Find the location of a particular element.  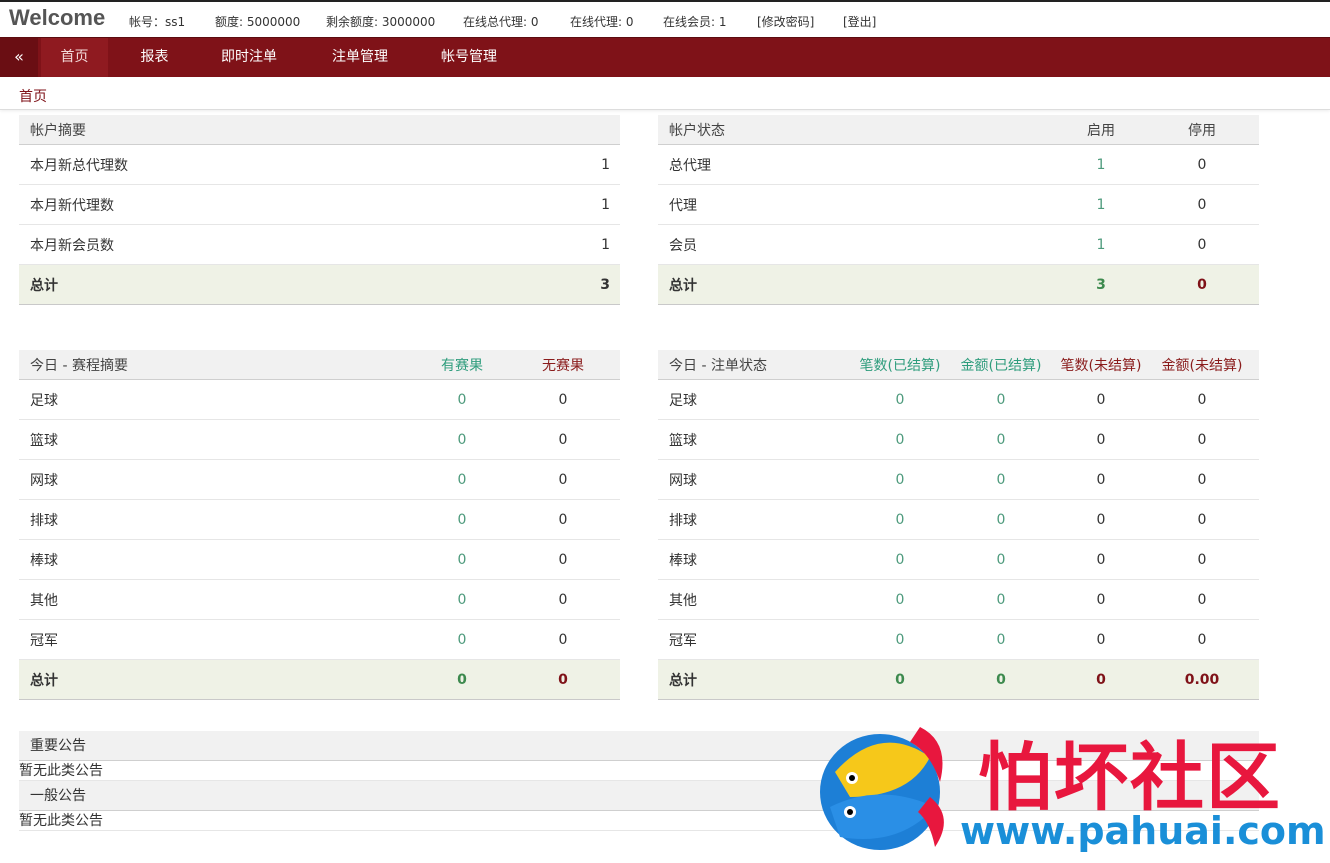

table-row: 篮球 0 0 0 0 is located at coordinates (958, 440).